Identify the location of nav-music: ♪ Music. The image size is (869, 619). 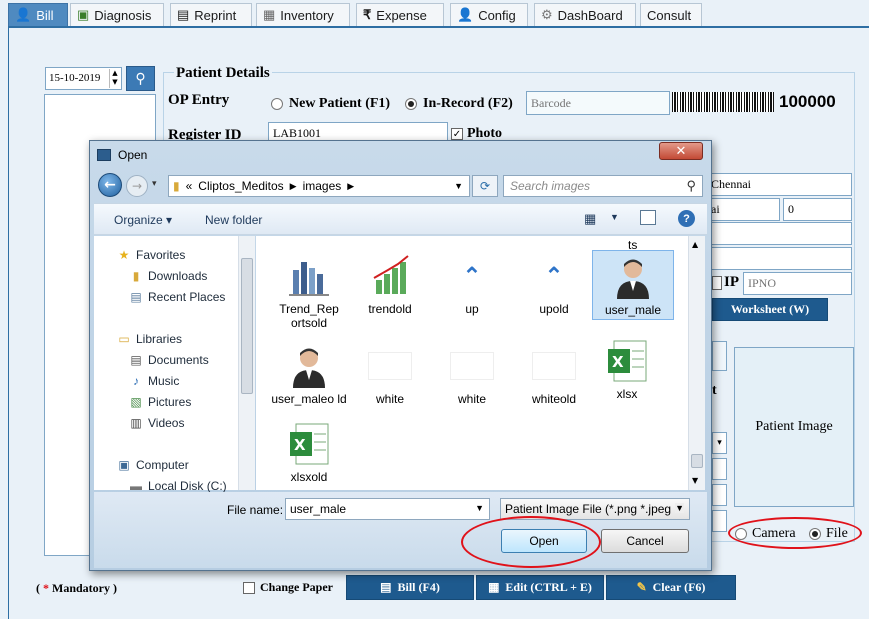
(153, 381).